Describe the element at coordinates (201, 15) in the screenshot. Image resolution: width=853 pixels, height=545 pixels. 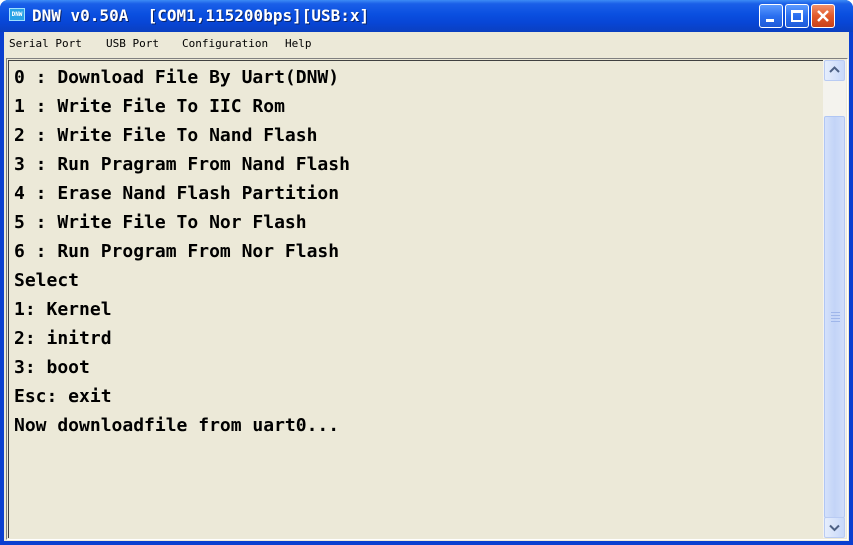
I see `window-title: DNW v0.50A [COM1,115200bps][USB:x]` at that location.